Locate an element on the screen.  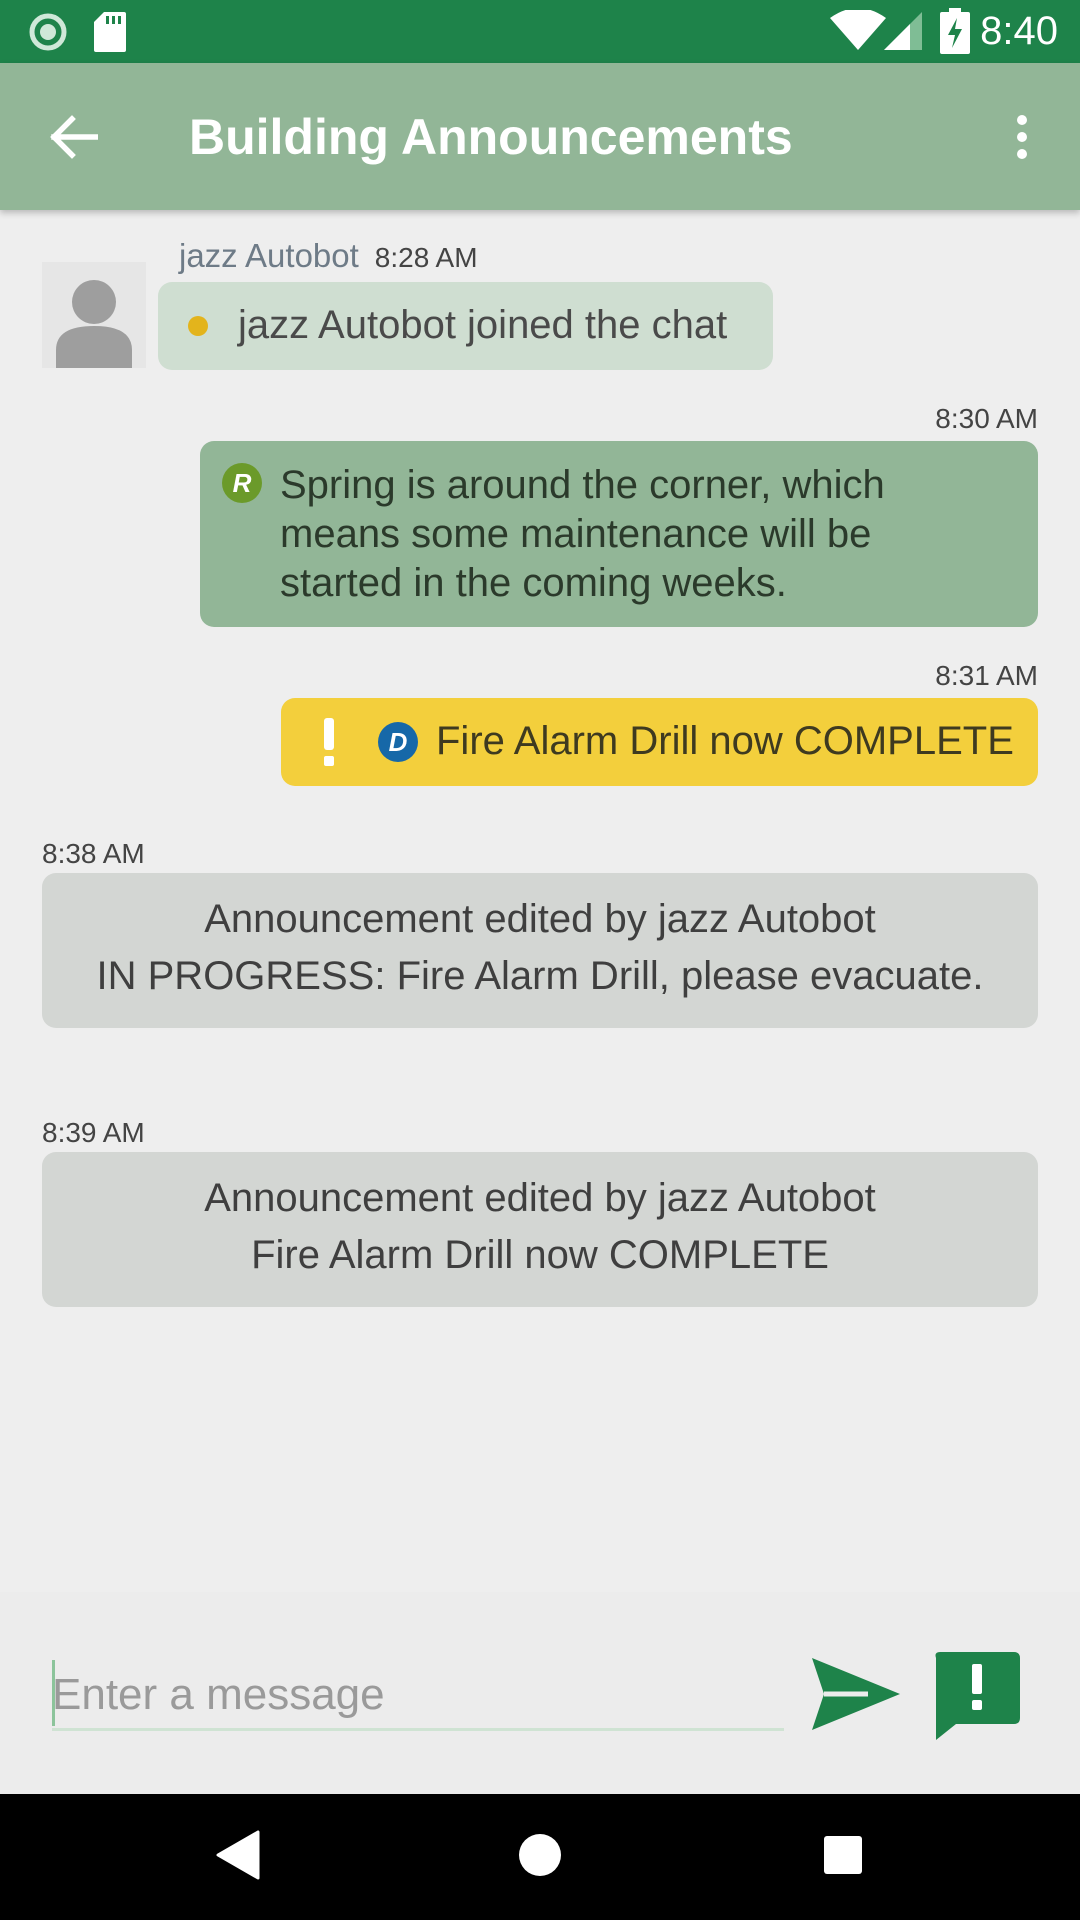
record-icon is located at coordinates (48, 34).